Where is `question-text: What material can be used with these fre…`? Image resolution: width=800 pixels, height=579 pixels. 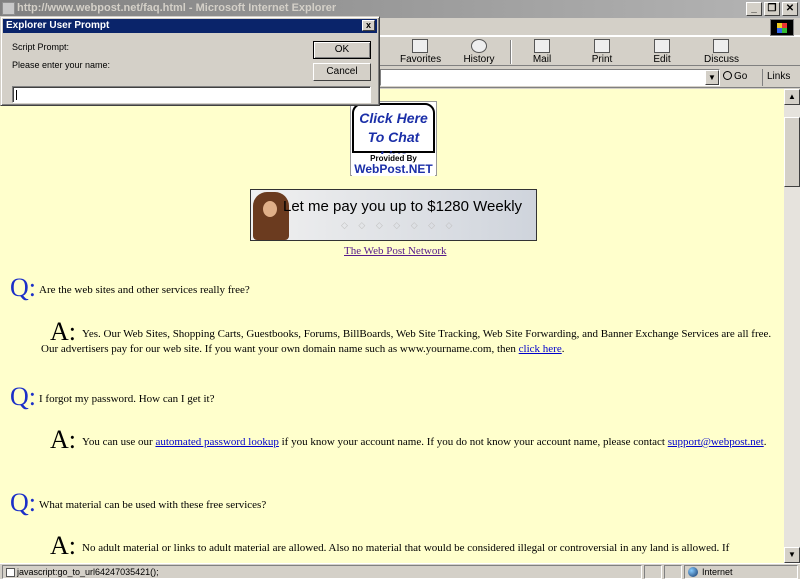 question-text: What material can be used with these fre… is located at coordinates (153, 505).